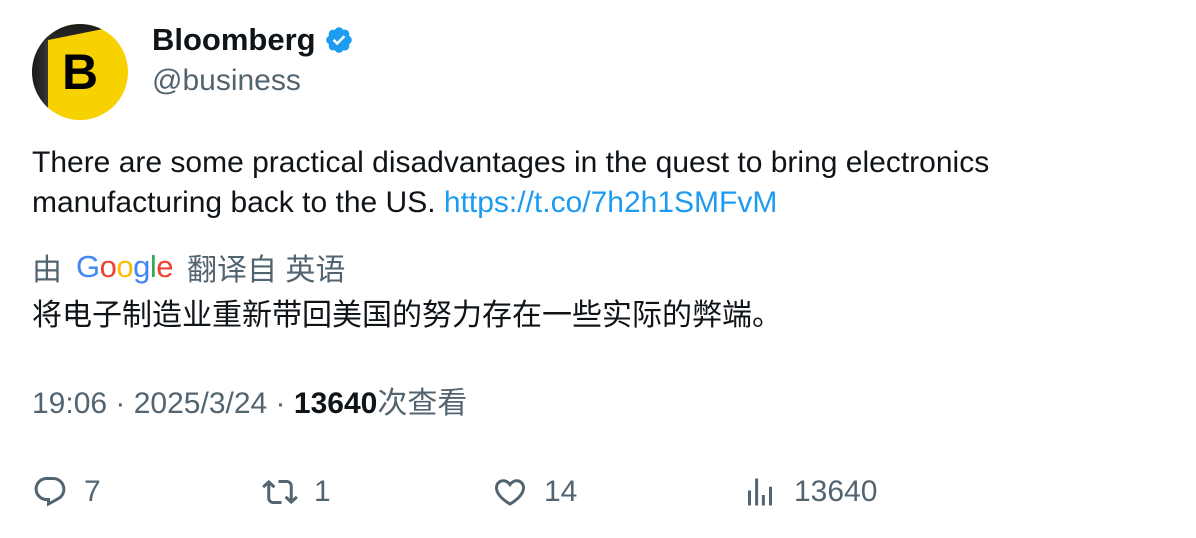  What do you see at coordinates (266, 270) in the screenshot?
I see `translation-suffix: 翻译自 英语` at bounding box center [266, 270].